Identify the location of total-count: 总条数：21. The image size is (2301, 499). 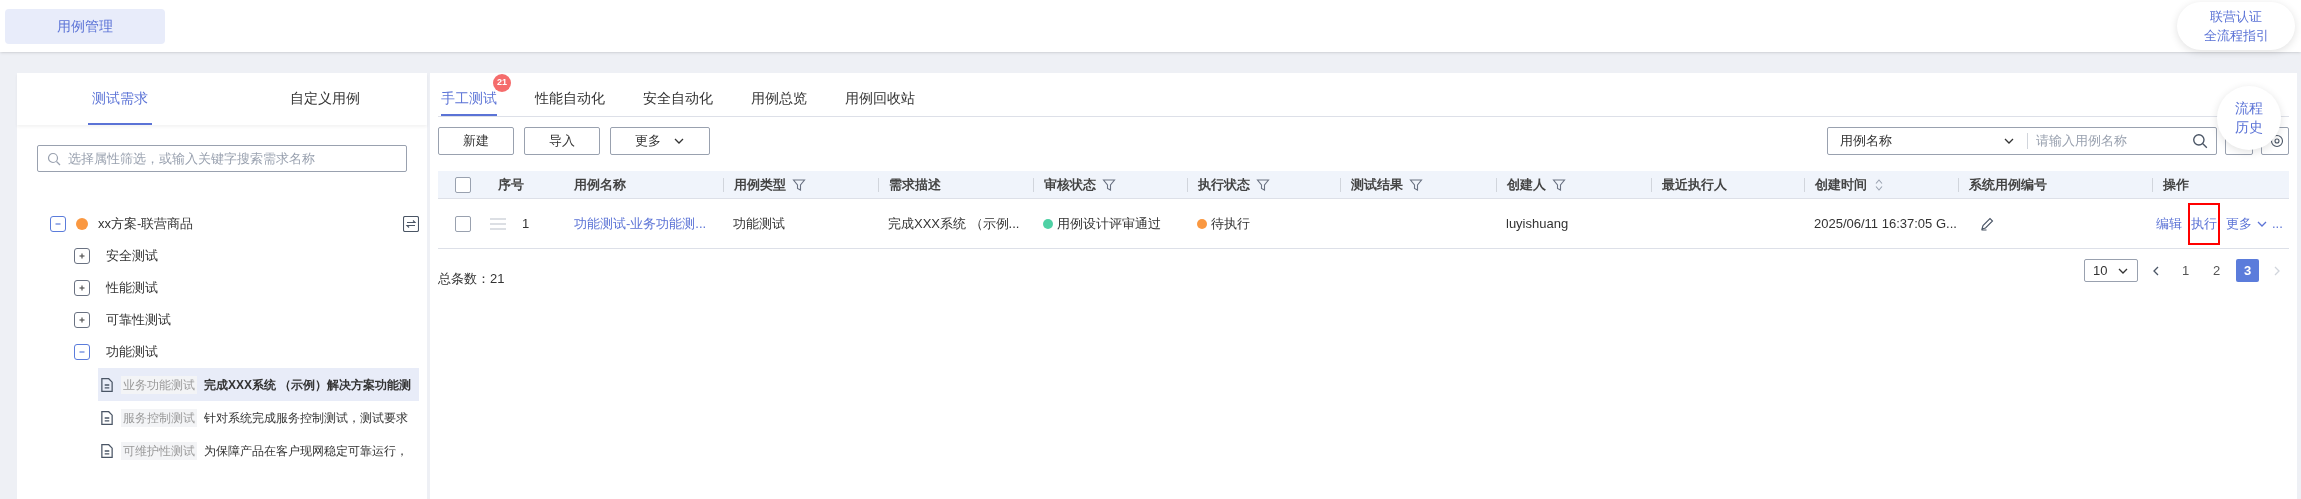
(471, 279).